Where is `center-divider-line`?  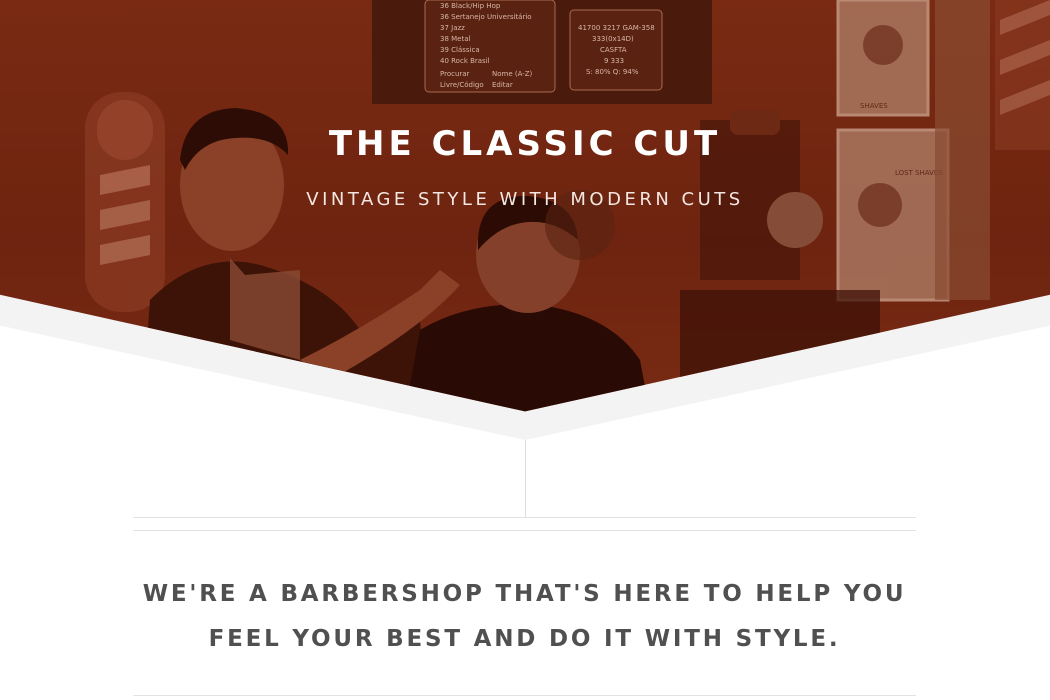
center-divider-line is located at coordinates (525, 479).